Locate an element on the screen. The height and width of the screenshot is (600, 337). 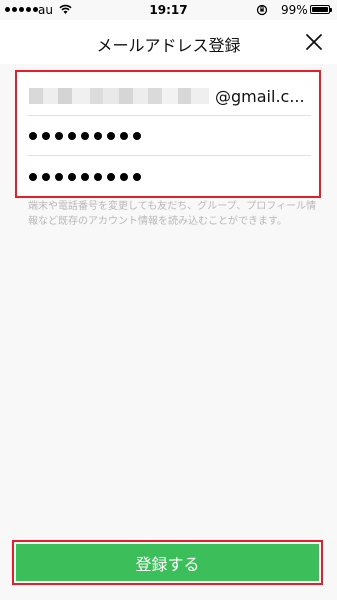
password-masked-value is located at coordinates (85, 136).